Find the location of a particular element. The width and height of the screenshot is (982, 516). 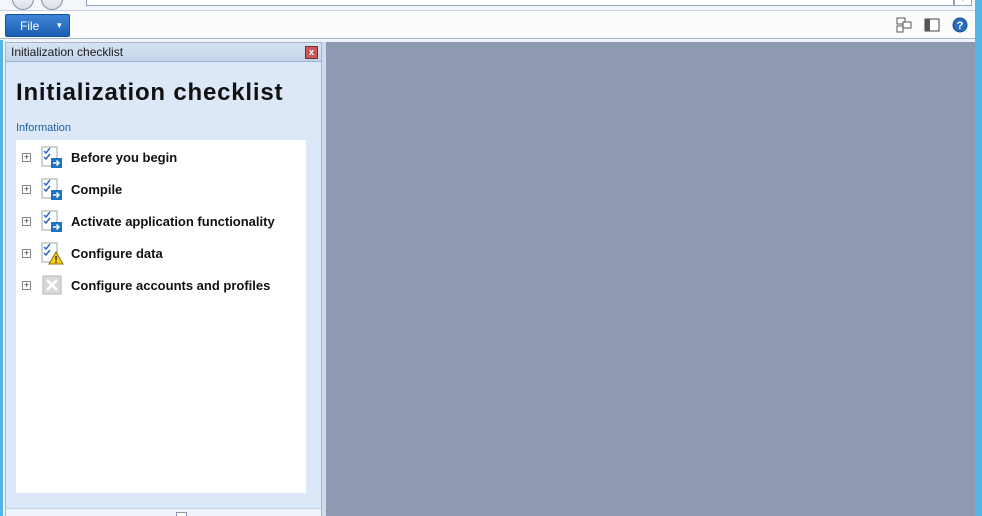

checklist-item-label: Configure data is located at coordinates (117, 253).